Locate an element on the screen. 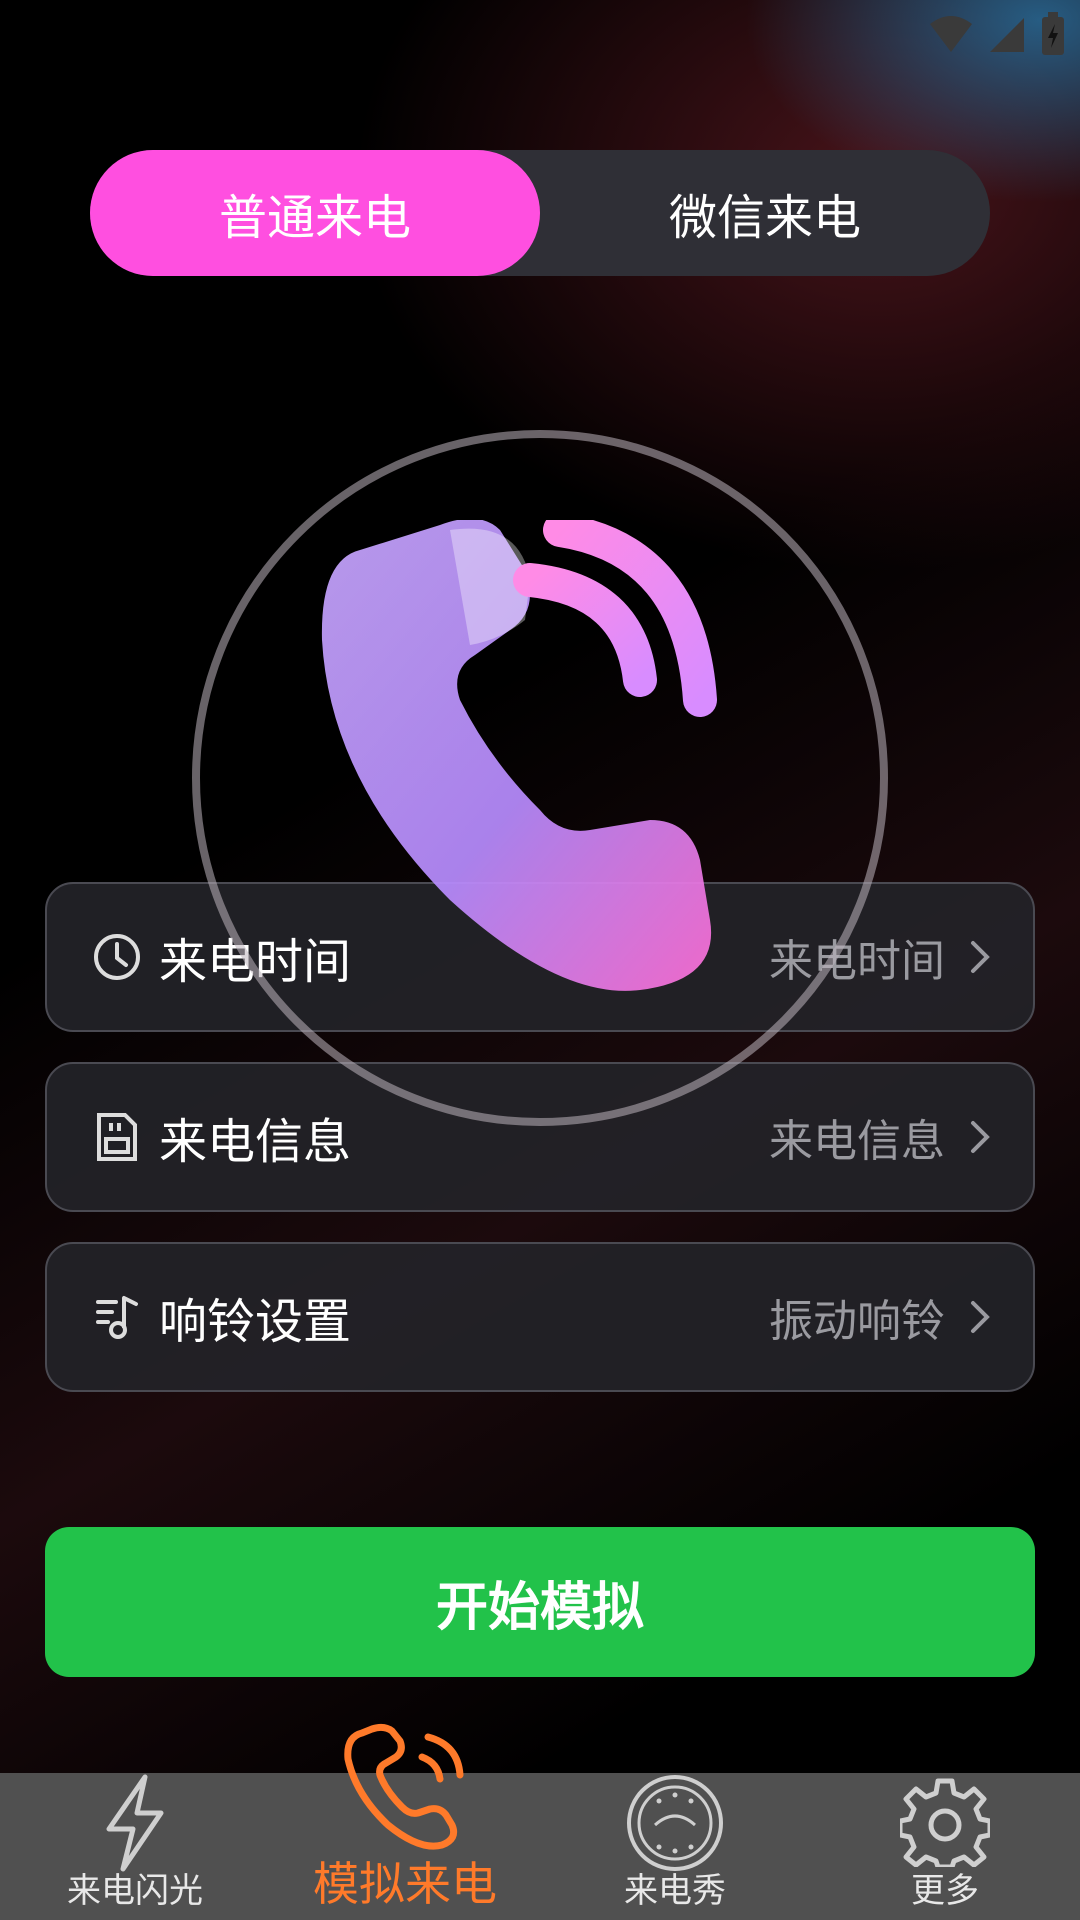  nav-item-call-show: 来电秀 is located at coordinates (675, 1846).